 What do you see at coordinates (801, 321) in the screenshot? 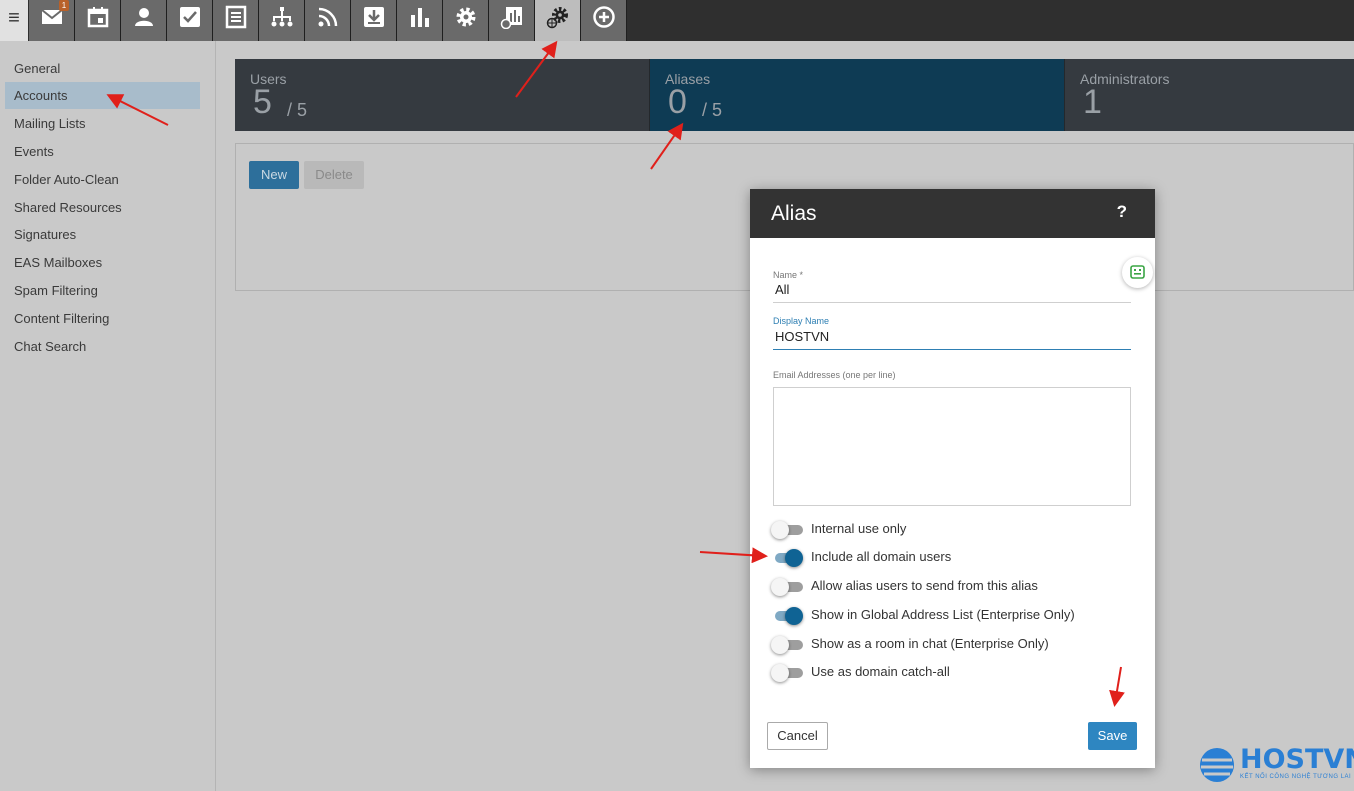
I see `display-name-field-label: Display Name` at bounding box center [801, 321].